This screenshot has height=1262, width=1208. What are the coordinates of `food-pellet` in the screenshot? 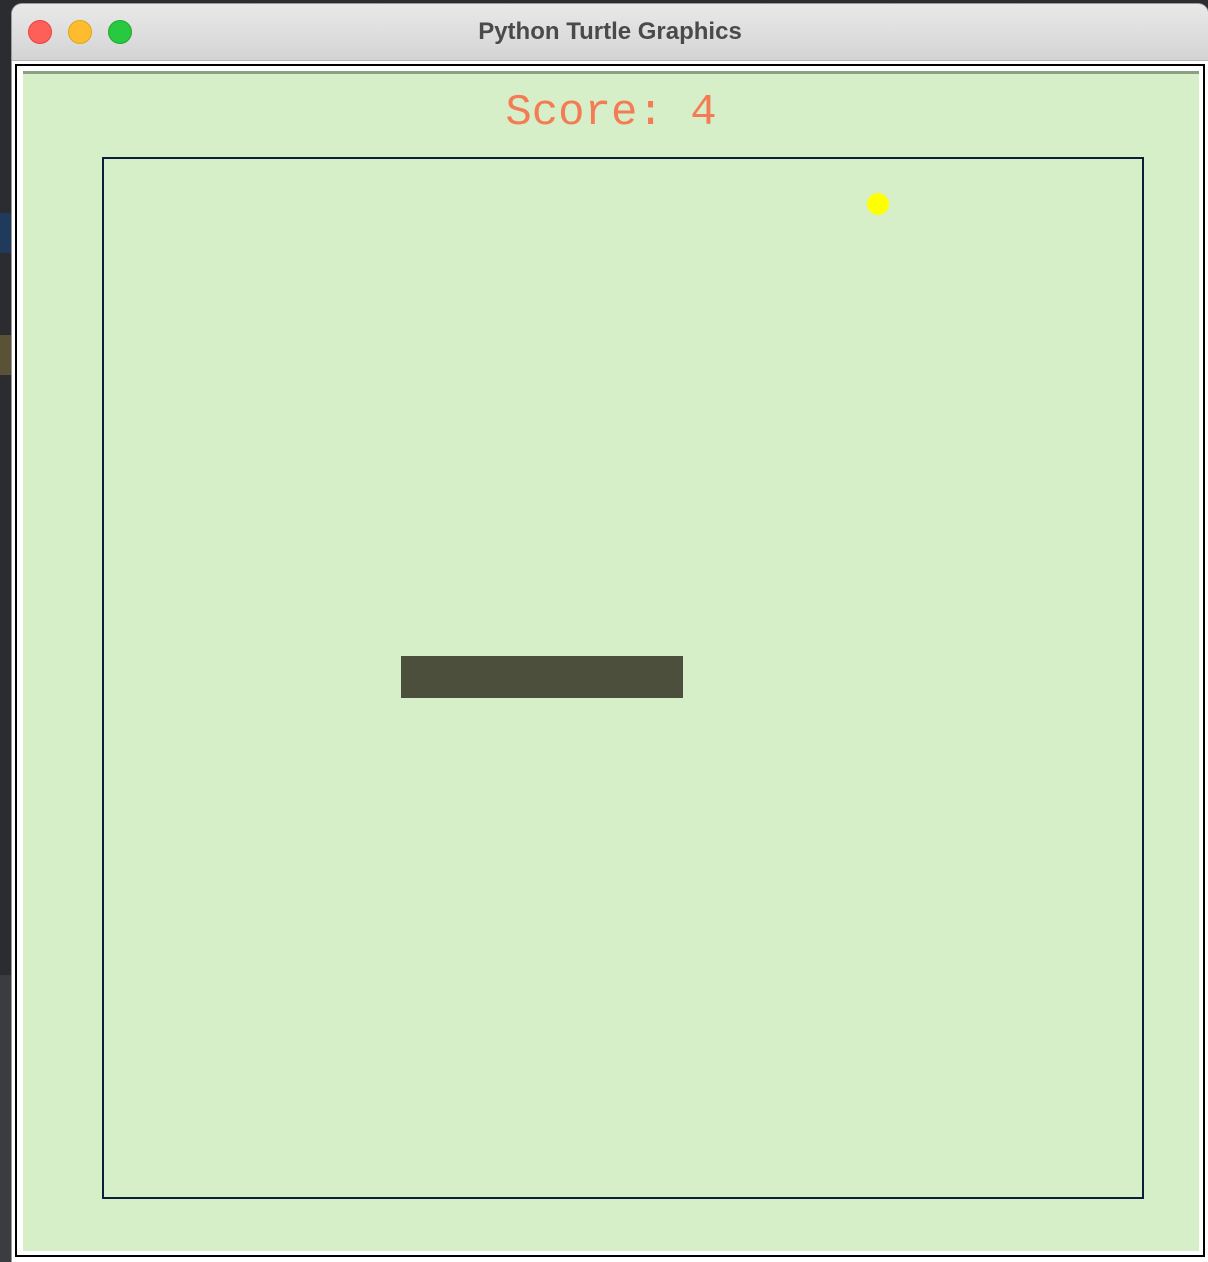 It's located at (878, 204).